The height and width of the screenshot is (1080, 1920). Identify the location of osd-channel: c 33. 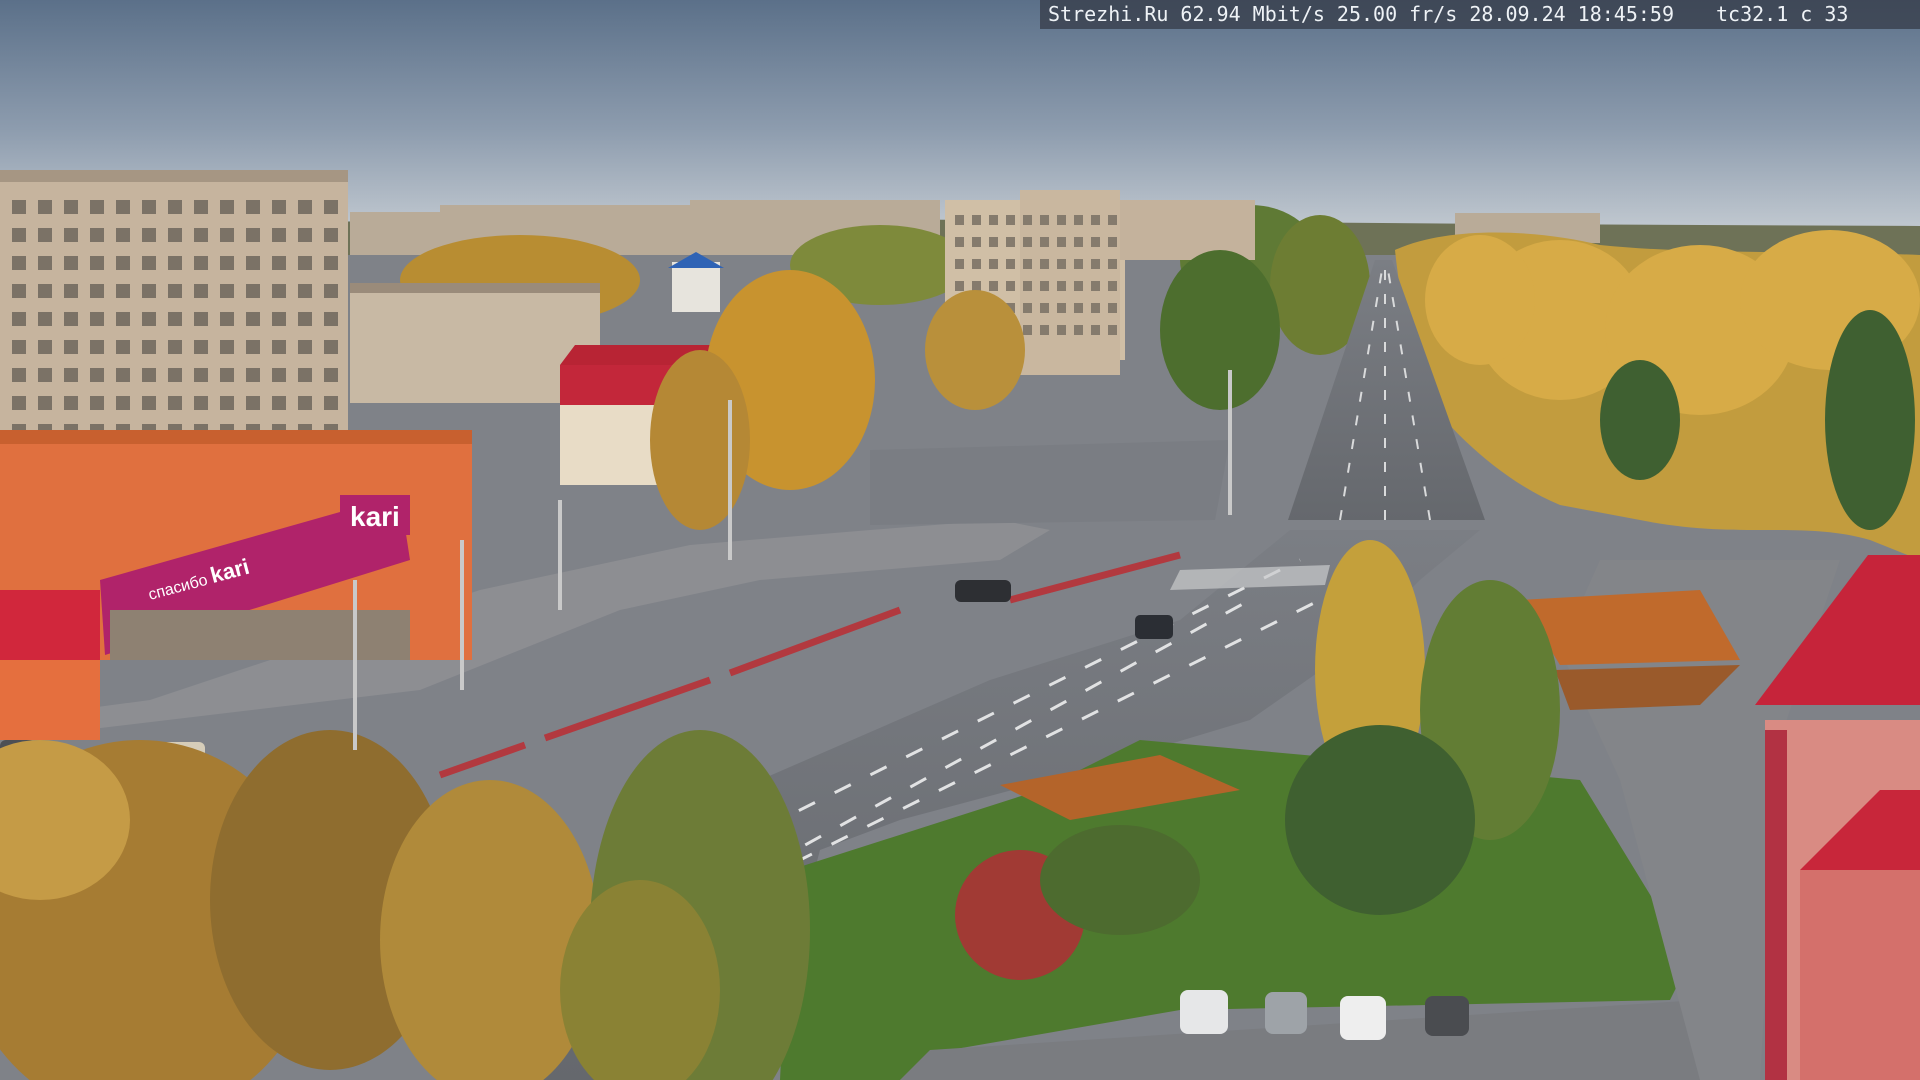
(1824, 14).